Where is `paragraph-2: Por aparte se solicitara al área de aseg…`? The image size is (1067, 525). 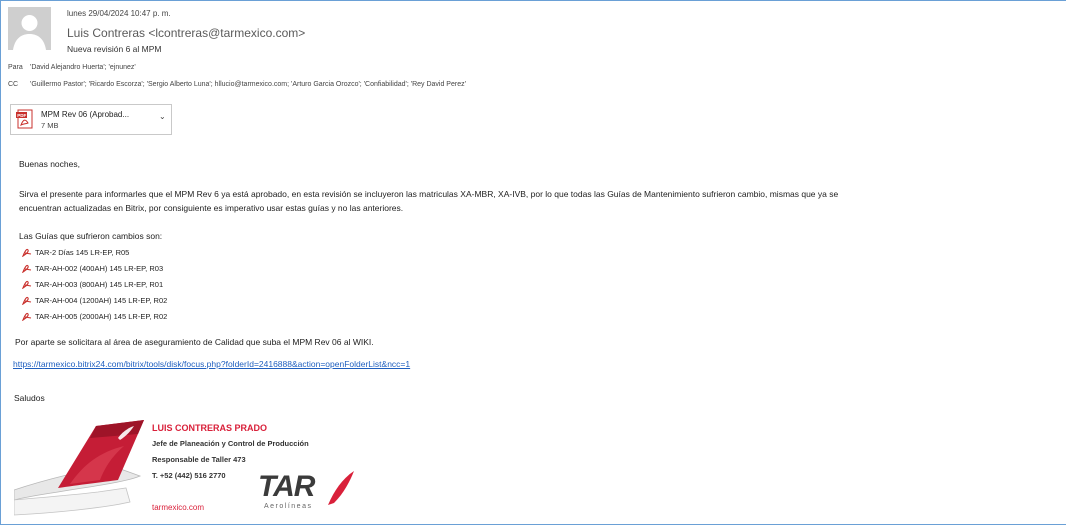
paragraph-2: Por aparte se solicitara al área de aseg… is located at coordinates (194, 342).